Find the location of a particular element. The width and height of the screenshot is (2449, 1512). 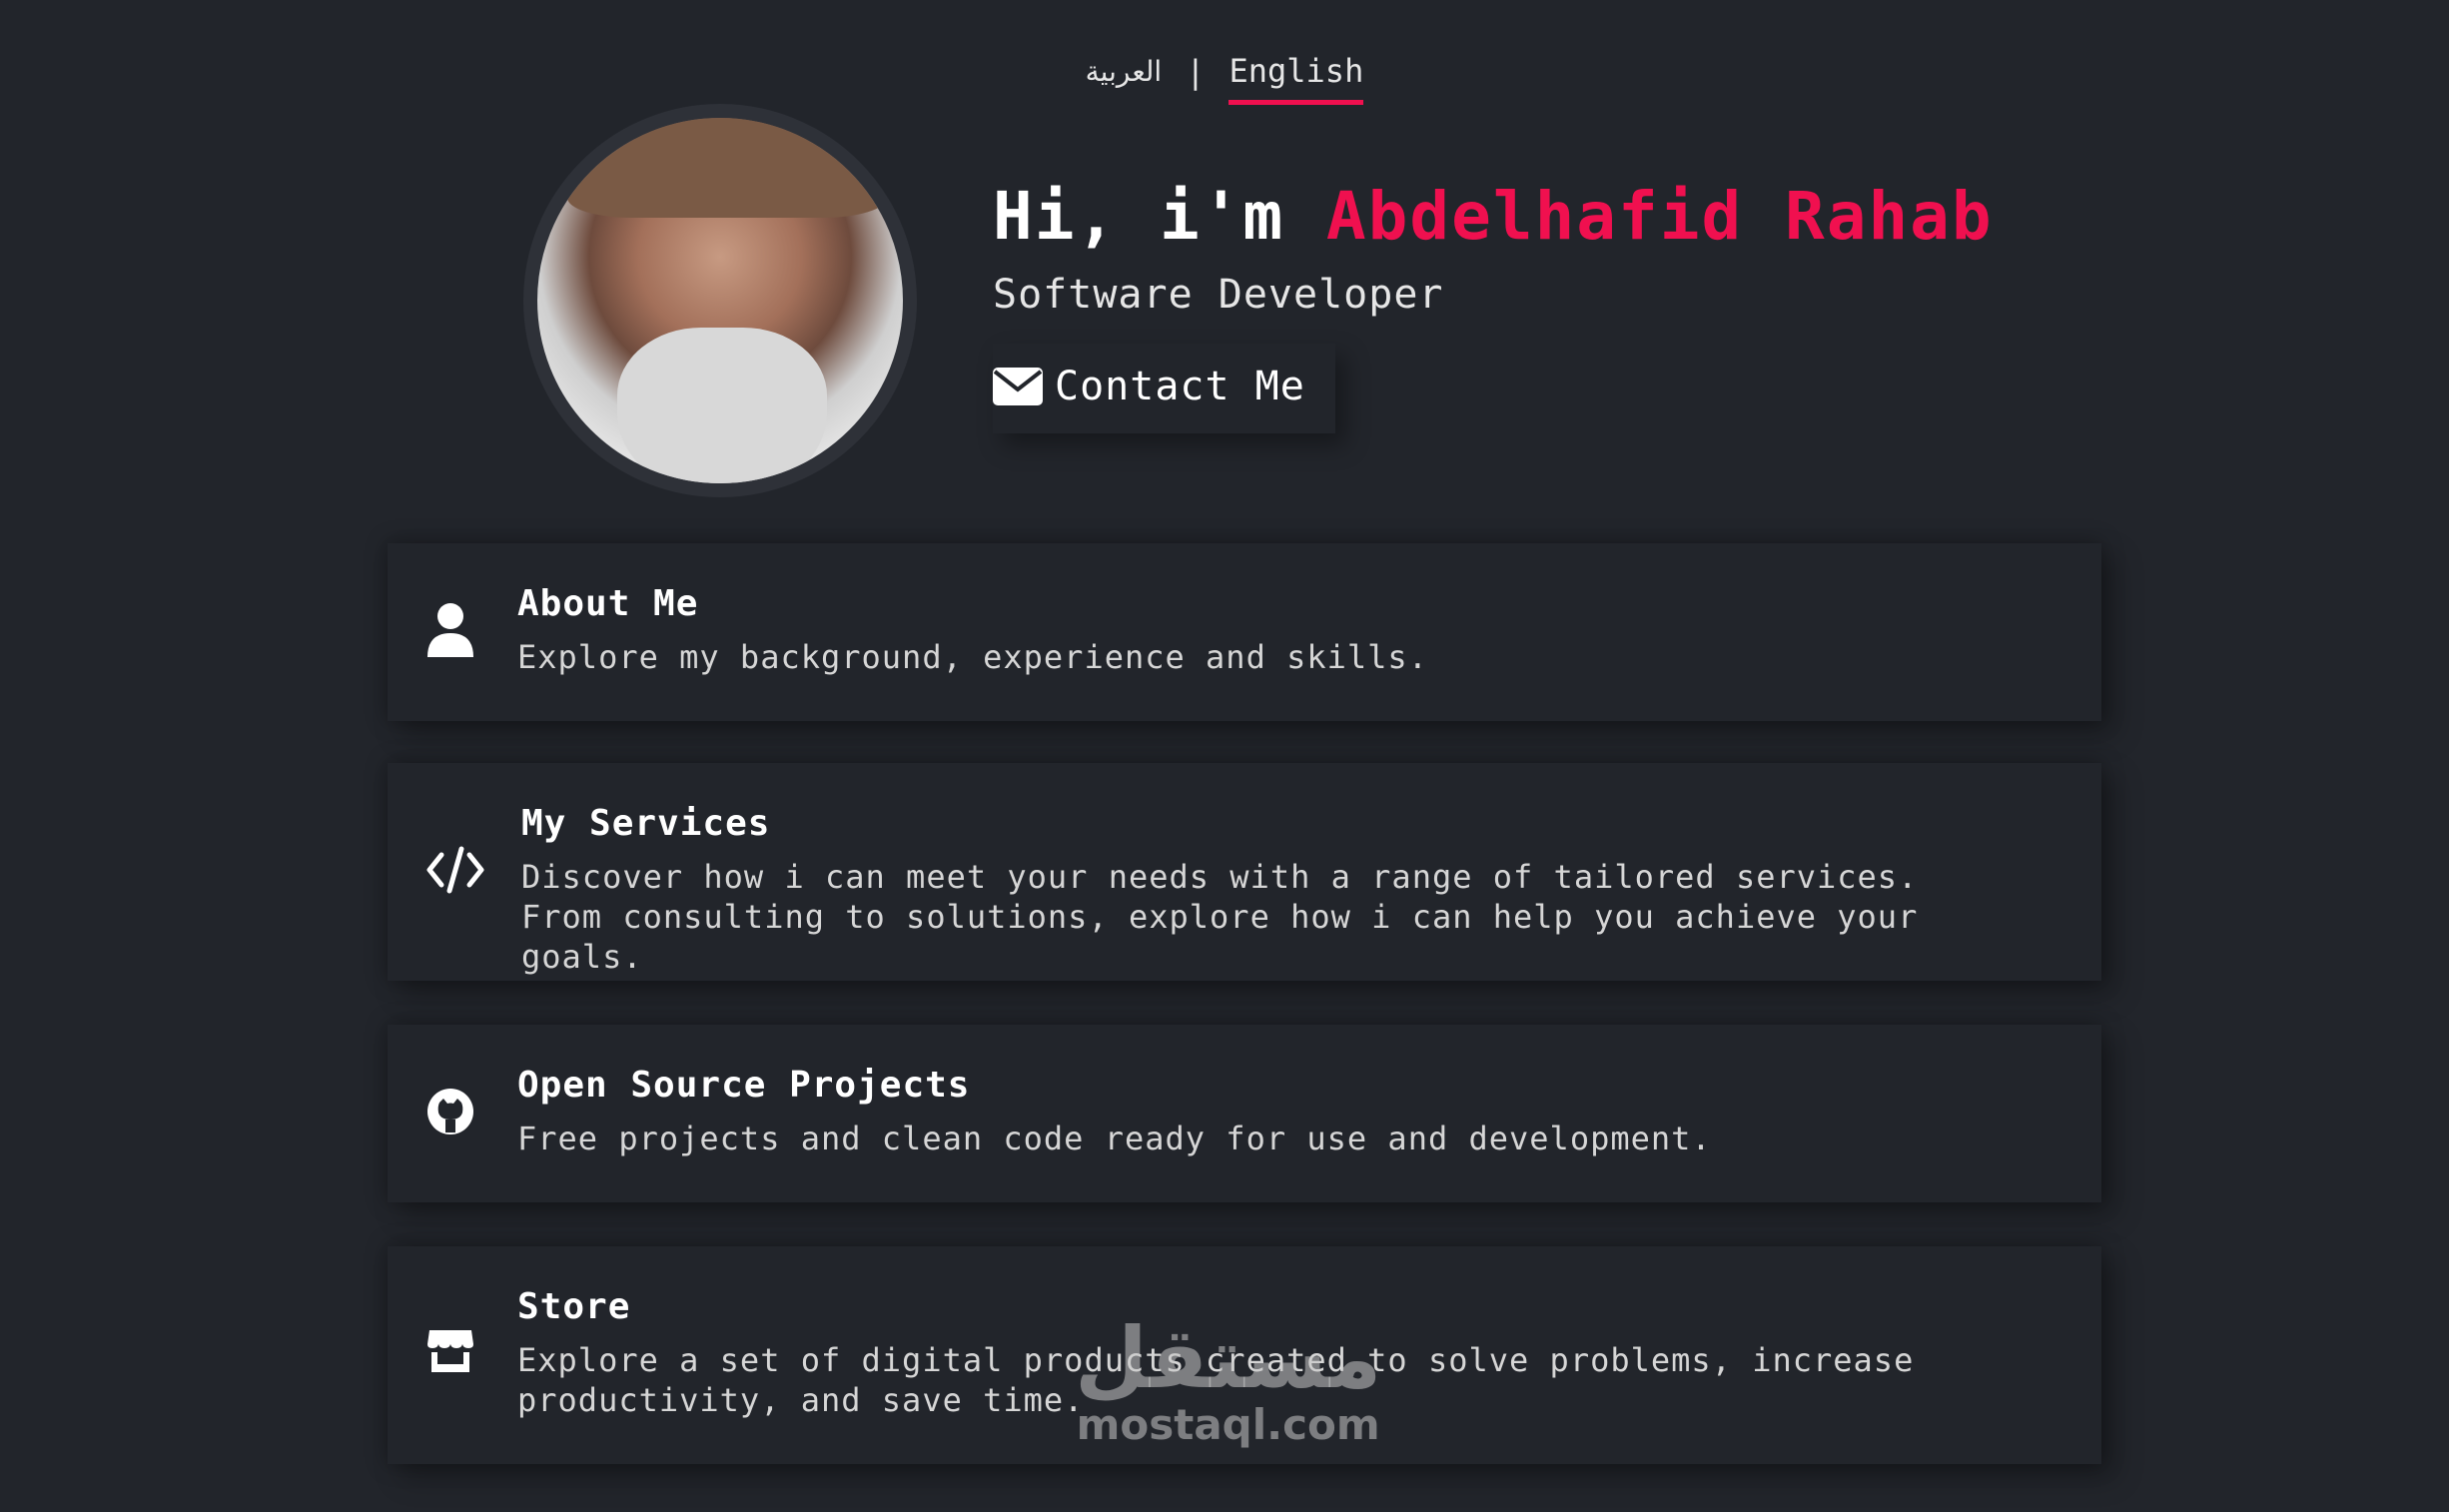

card-title: My Services is located at coordinates (646, 823).